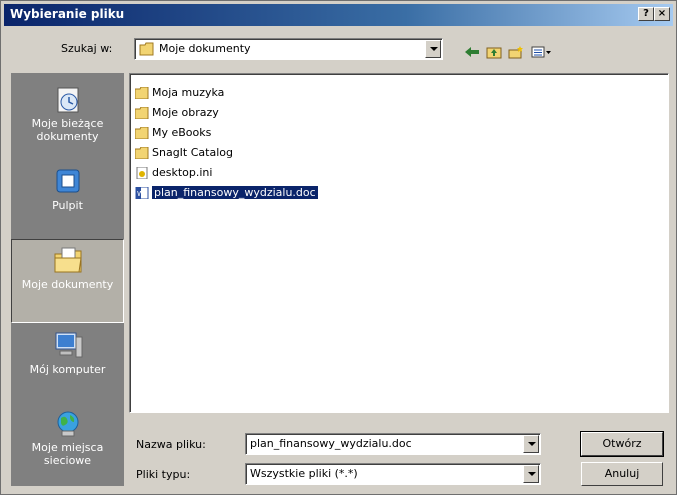  I want to click on cancel-button: Anuluj, so click(622, 474).